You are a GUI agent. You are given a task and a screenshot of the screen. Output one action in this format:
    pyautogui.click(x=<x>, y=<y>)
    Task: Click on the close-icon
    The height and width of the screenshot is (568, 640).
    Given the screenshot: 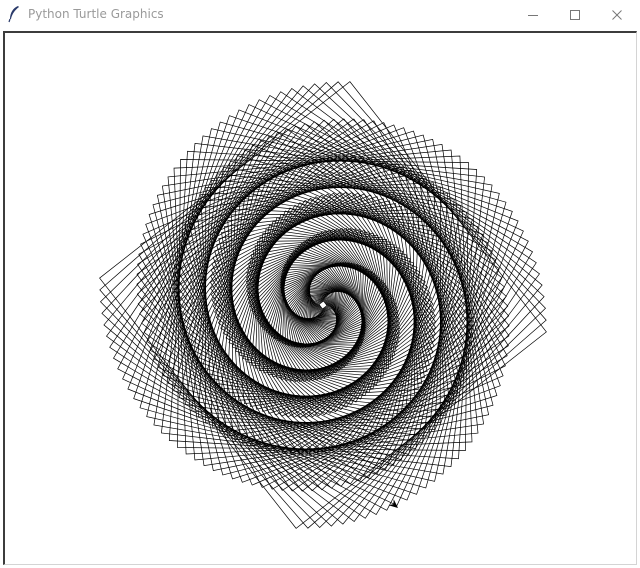 What is the action you would take?
    pyautogui.click(x=617, y=14)
    